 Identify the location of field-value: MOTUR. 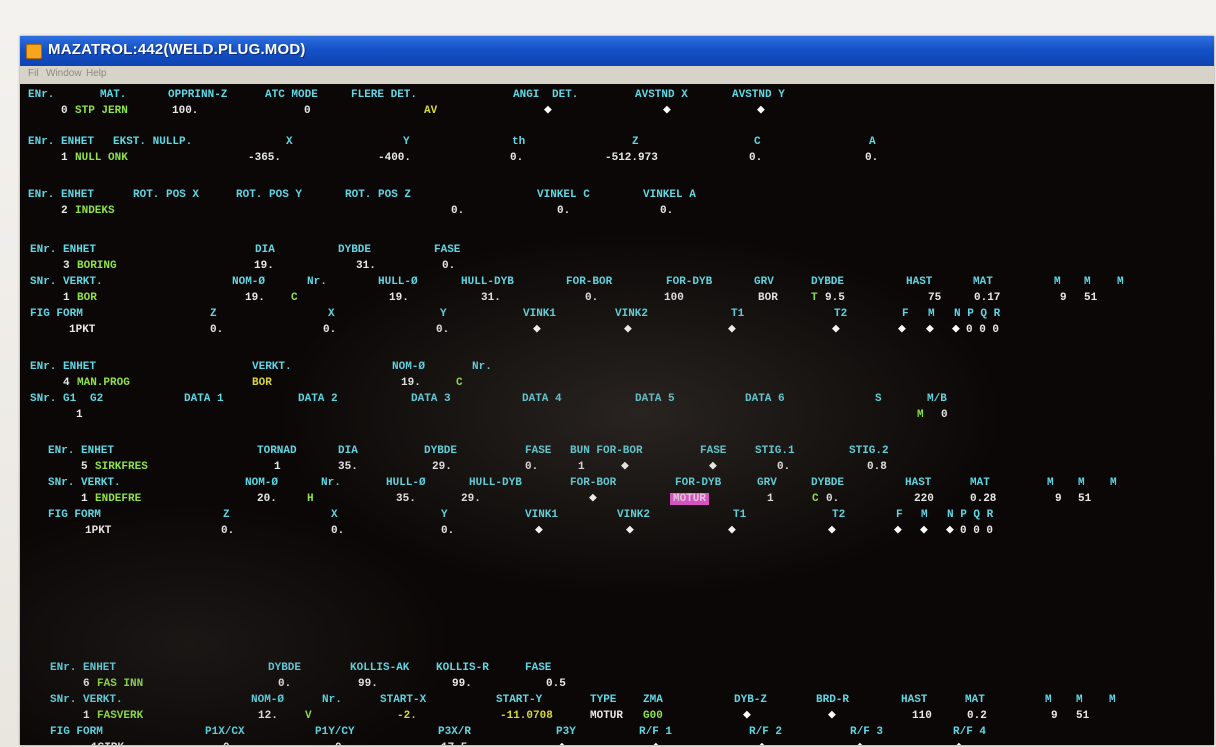
(606, 716).